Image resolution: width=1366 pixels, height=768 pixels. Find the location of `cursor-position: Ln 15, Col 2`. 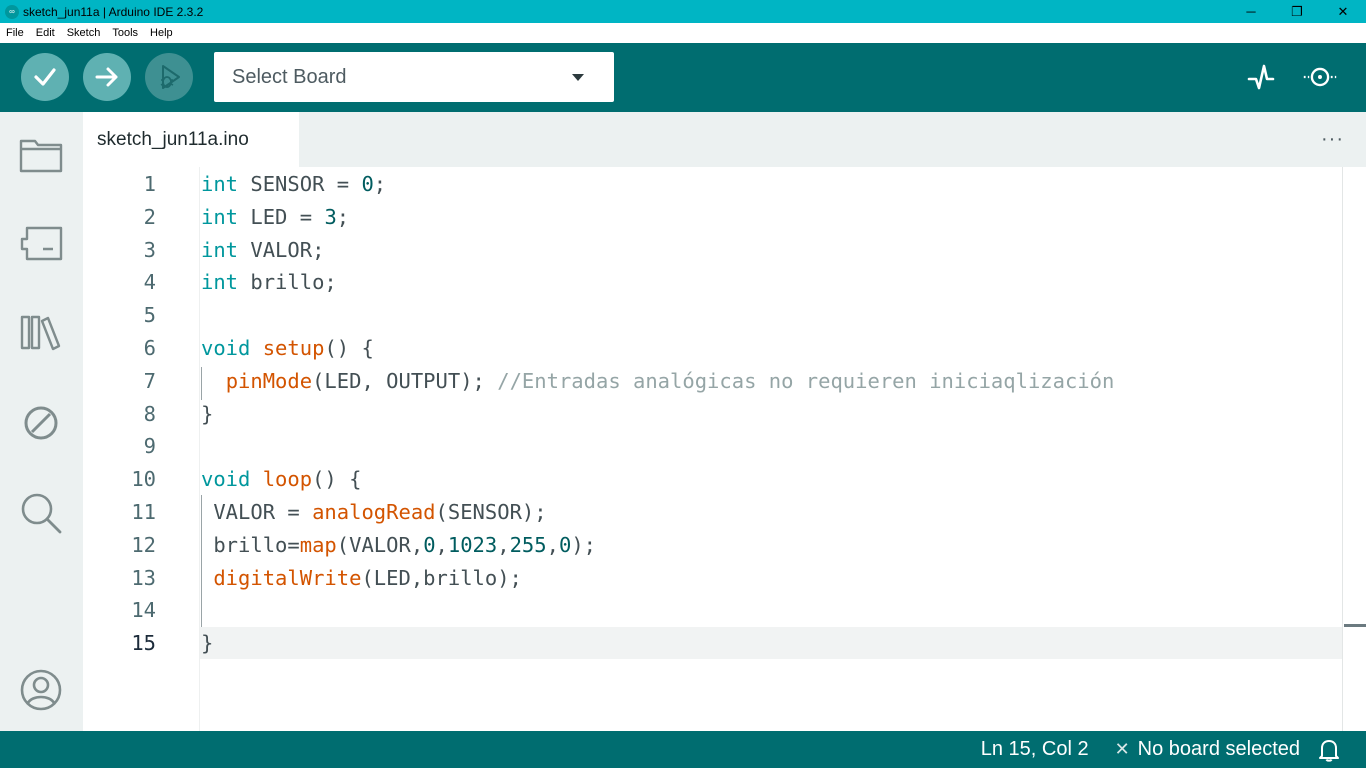

cursor-position: Ln 15, Col 2 is located at coordinates (1035, 749).